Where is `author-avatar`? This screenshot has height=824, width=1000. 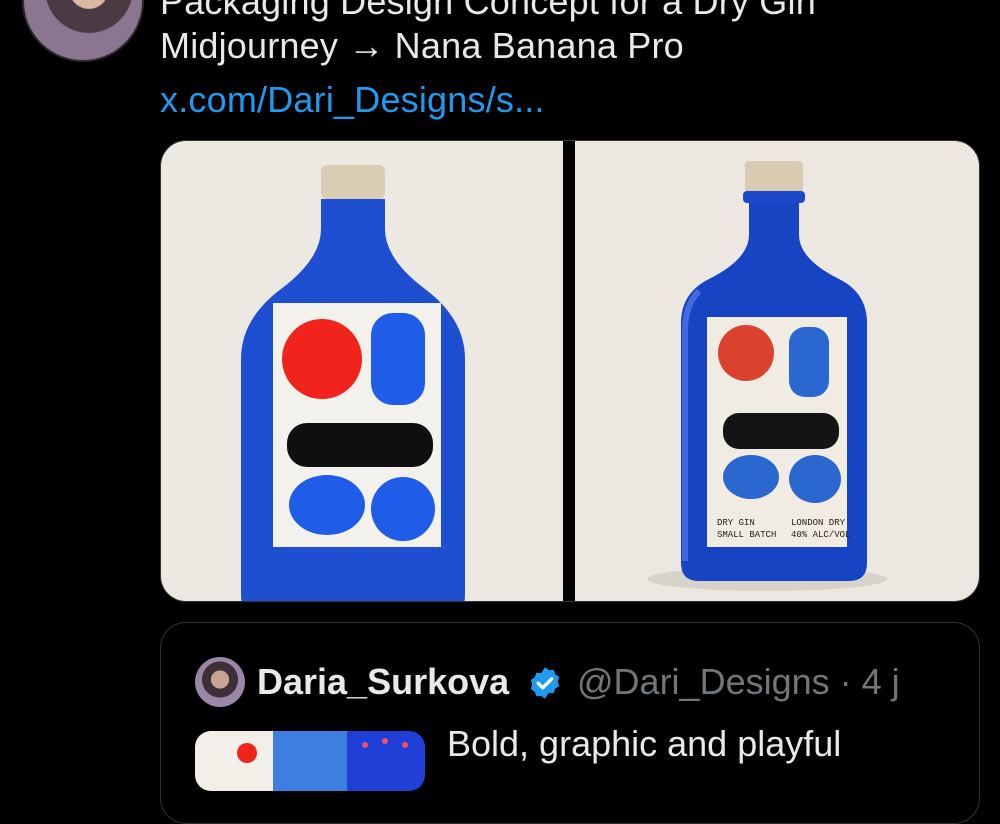
author-avatar is located at coordinates (83, 31).